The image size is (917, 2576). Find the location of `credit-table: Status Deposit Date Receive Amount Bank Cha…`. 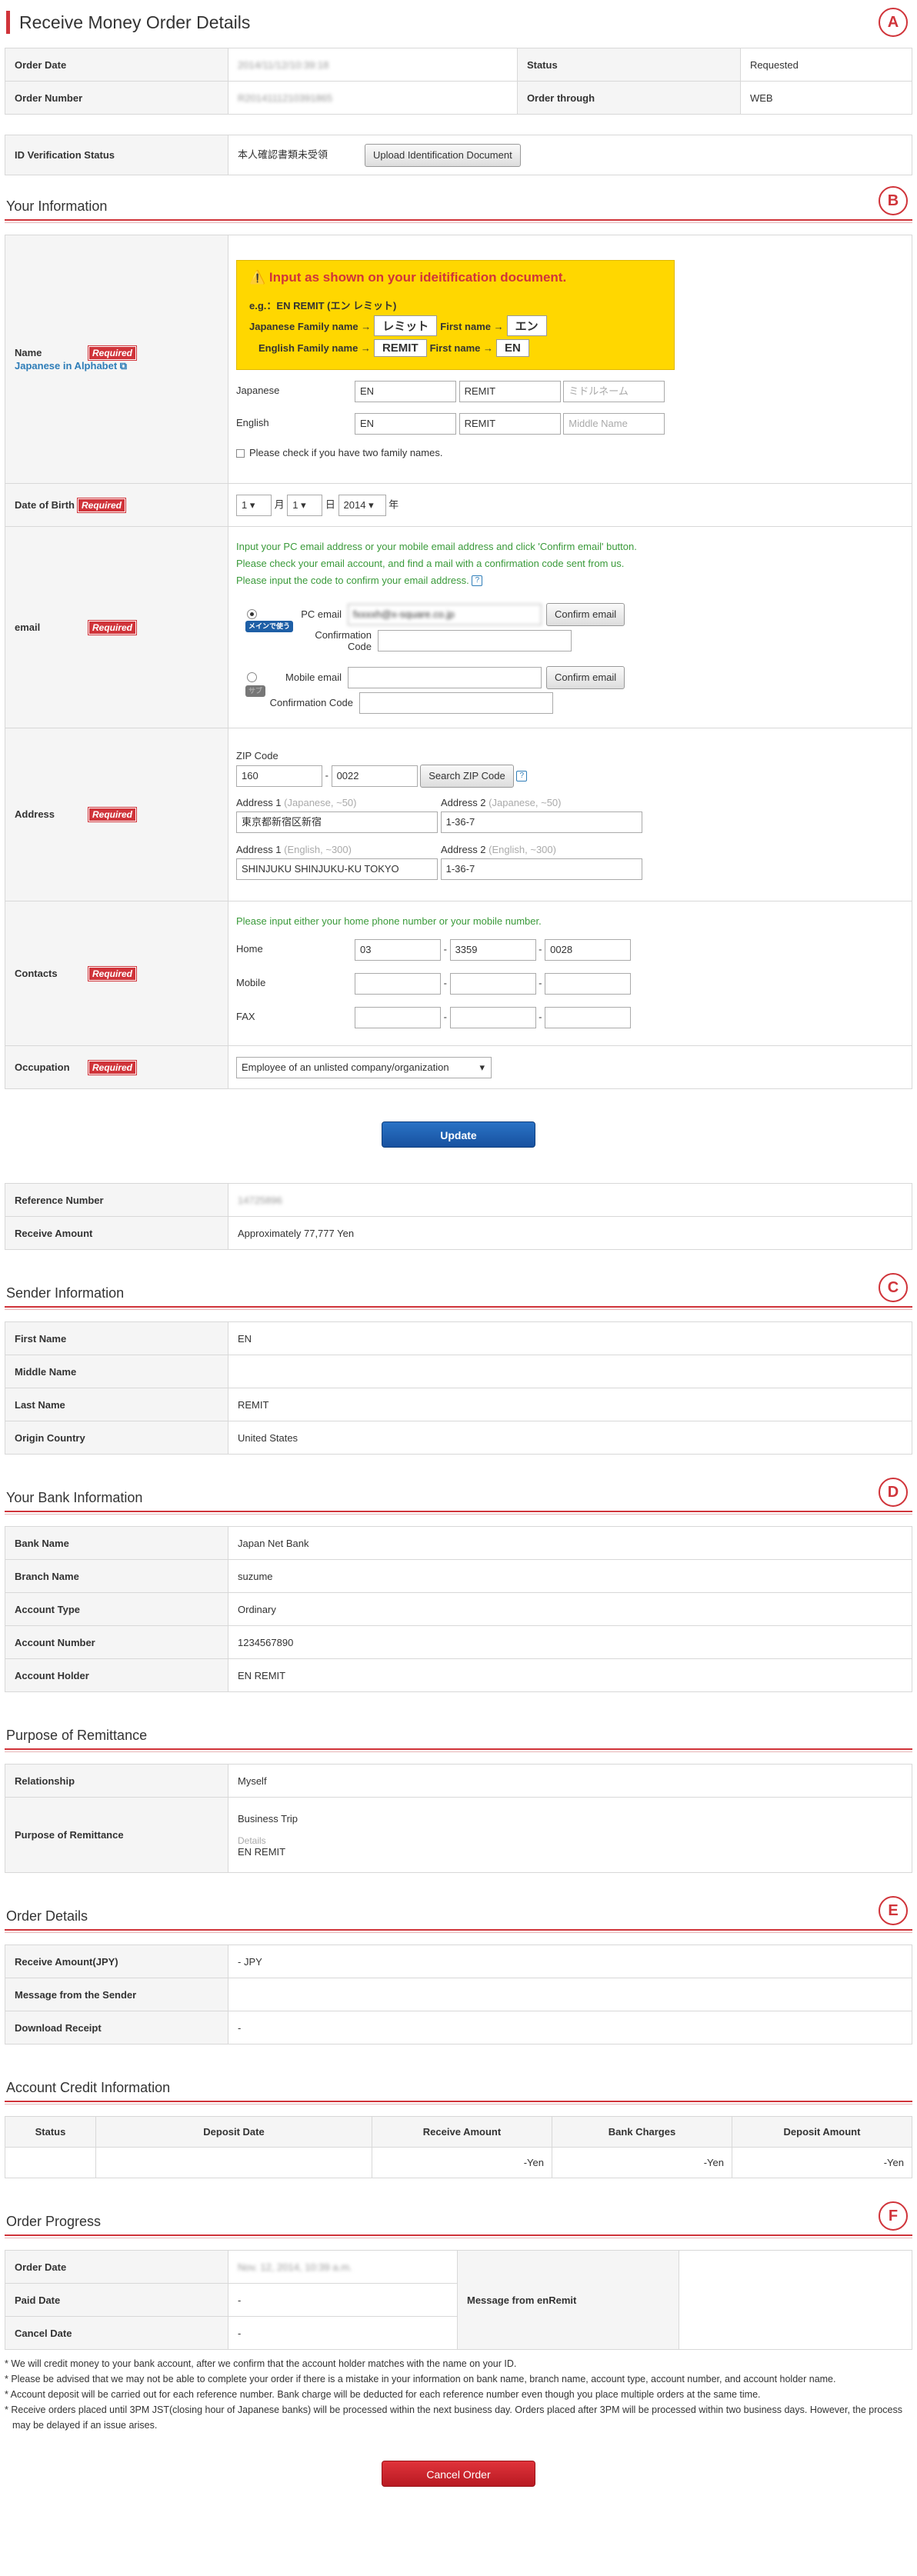

credit-table: Status Deposit Date Receive Amount Bank Cha… is located at coordinates (458, 2147).